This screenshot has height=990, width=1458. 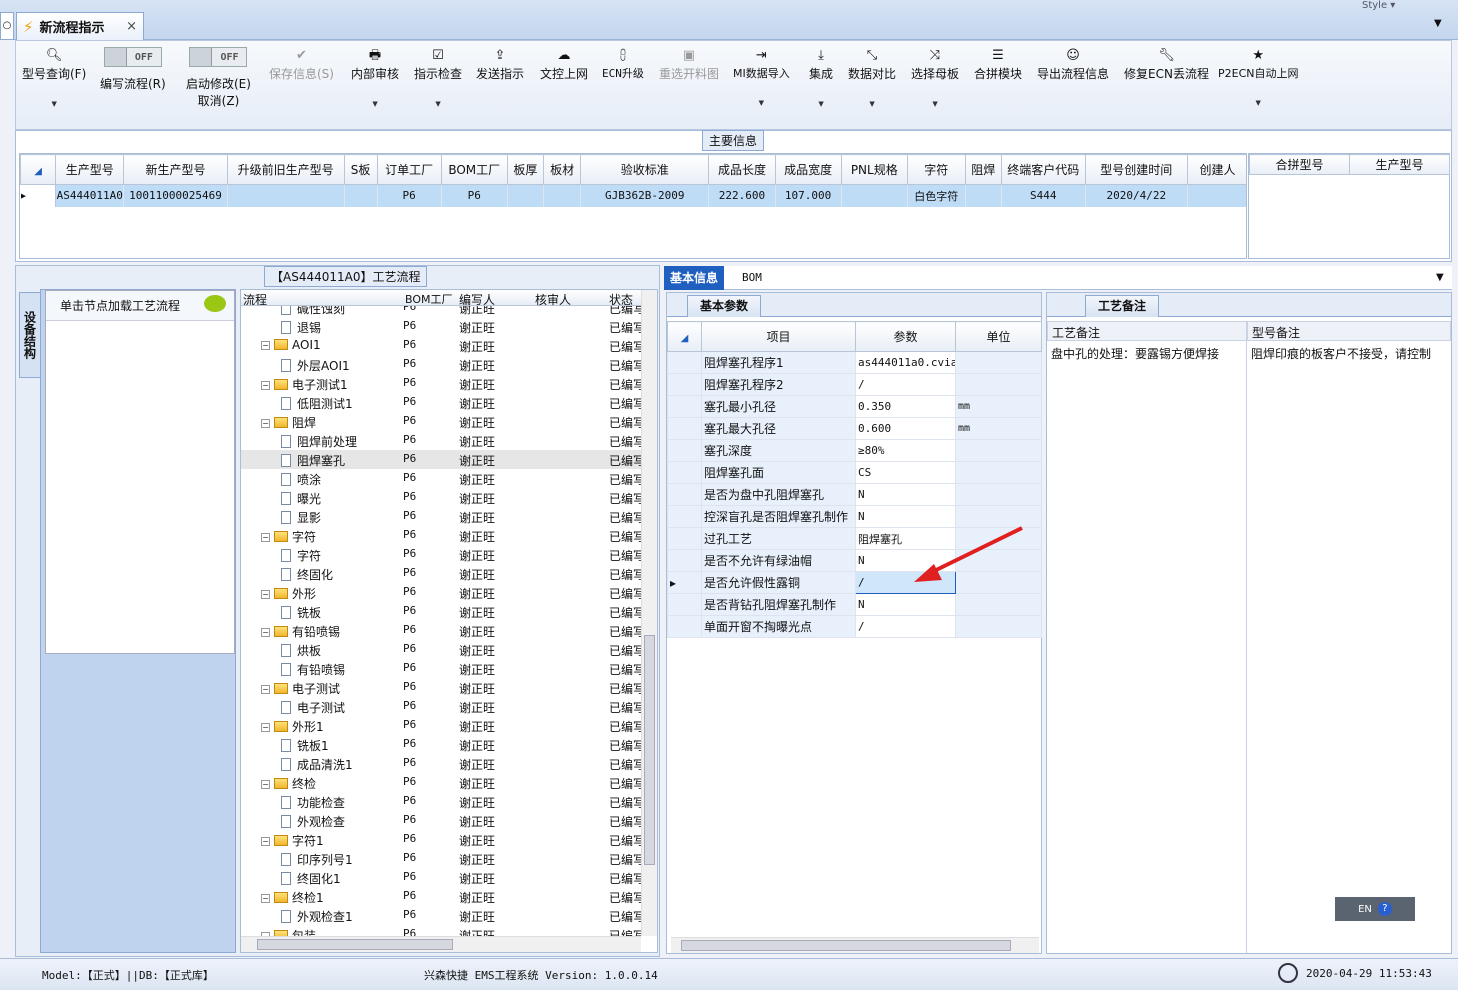 What do you see at coordinates (441, 421) in the screenshot?
I see `tree-node: − 阻焊 P6 谢正旺 已编写` at bounding box center [441, 421].